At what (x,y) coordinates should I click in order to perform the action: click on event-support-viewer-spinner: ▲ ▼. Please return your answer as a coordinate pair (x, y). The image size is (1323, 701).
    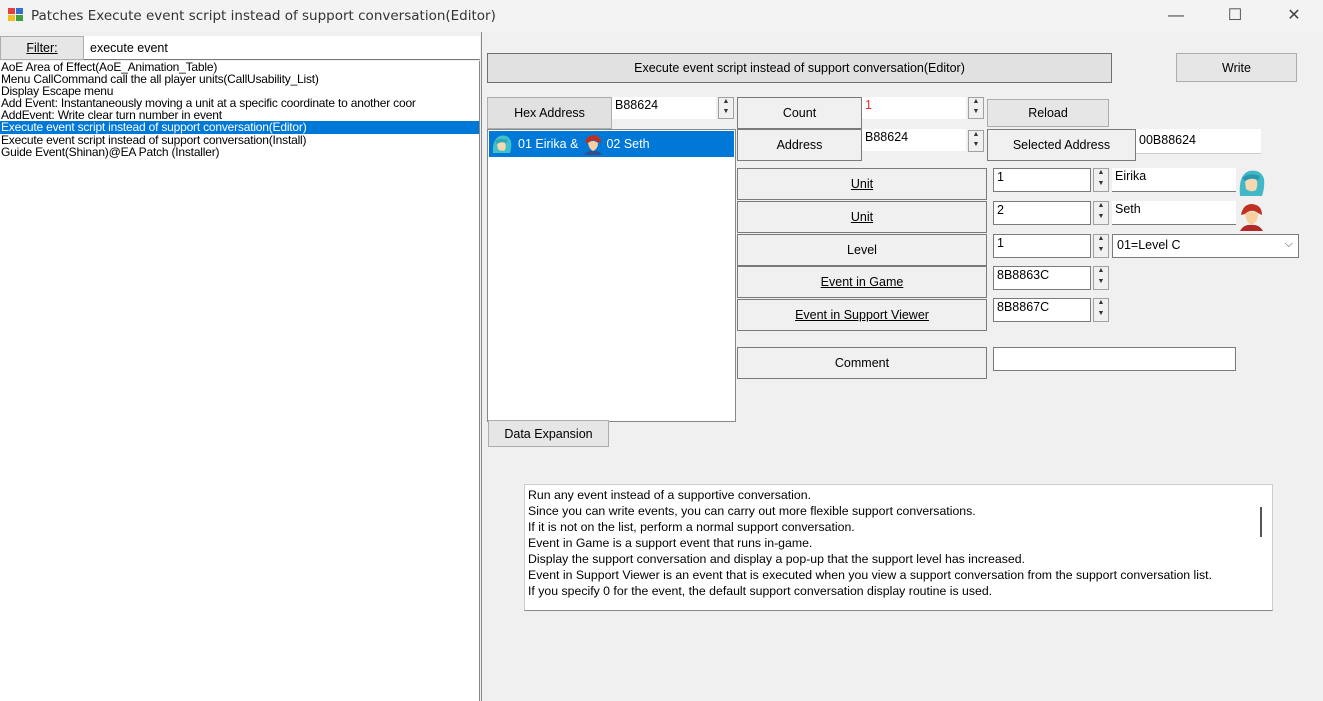
    Looking at the image, I should click on (1101, 310).